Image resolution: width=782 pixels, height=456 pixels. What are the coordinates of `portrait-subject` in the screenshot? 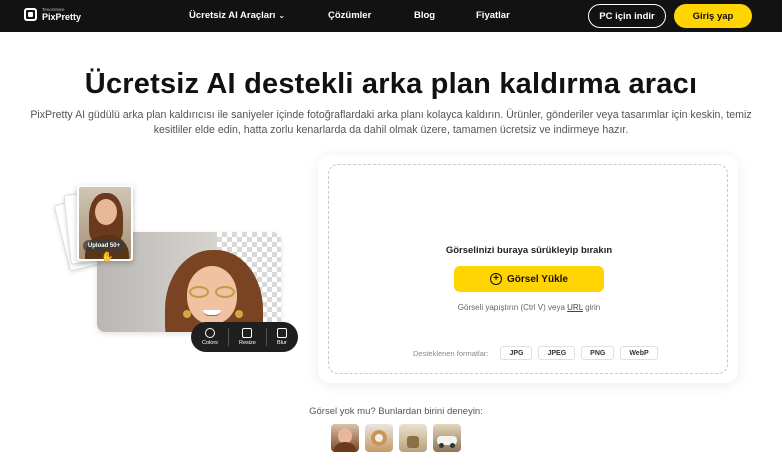 It's located at (218, 290).